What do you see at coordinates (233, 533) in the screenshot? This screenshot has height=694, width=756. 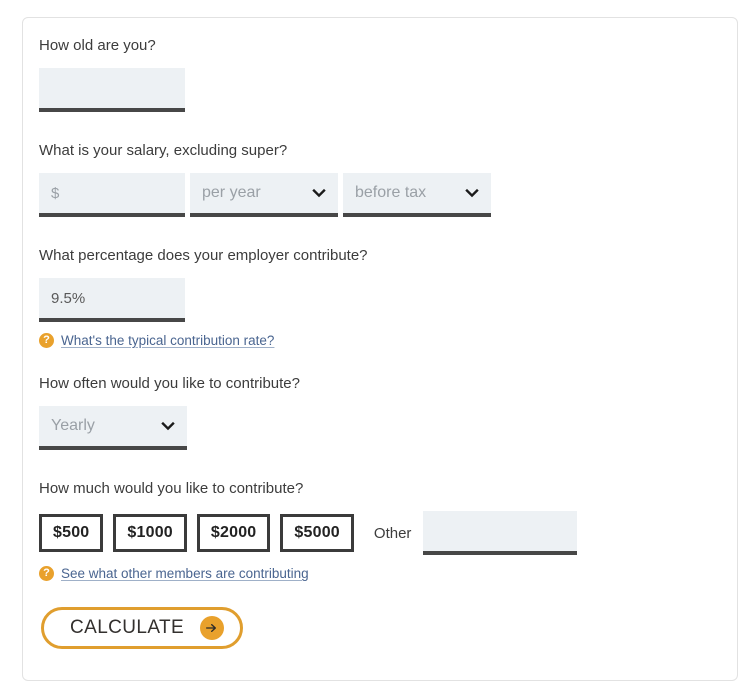 I see `amount-preset-button: $2000` at bounding box center [233, 533].